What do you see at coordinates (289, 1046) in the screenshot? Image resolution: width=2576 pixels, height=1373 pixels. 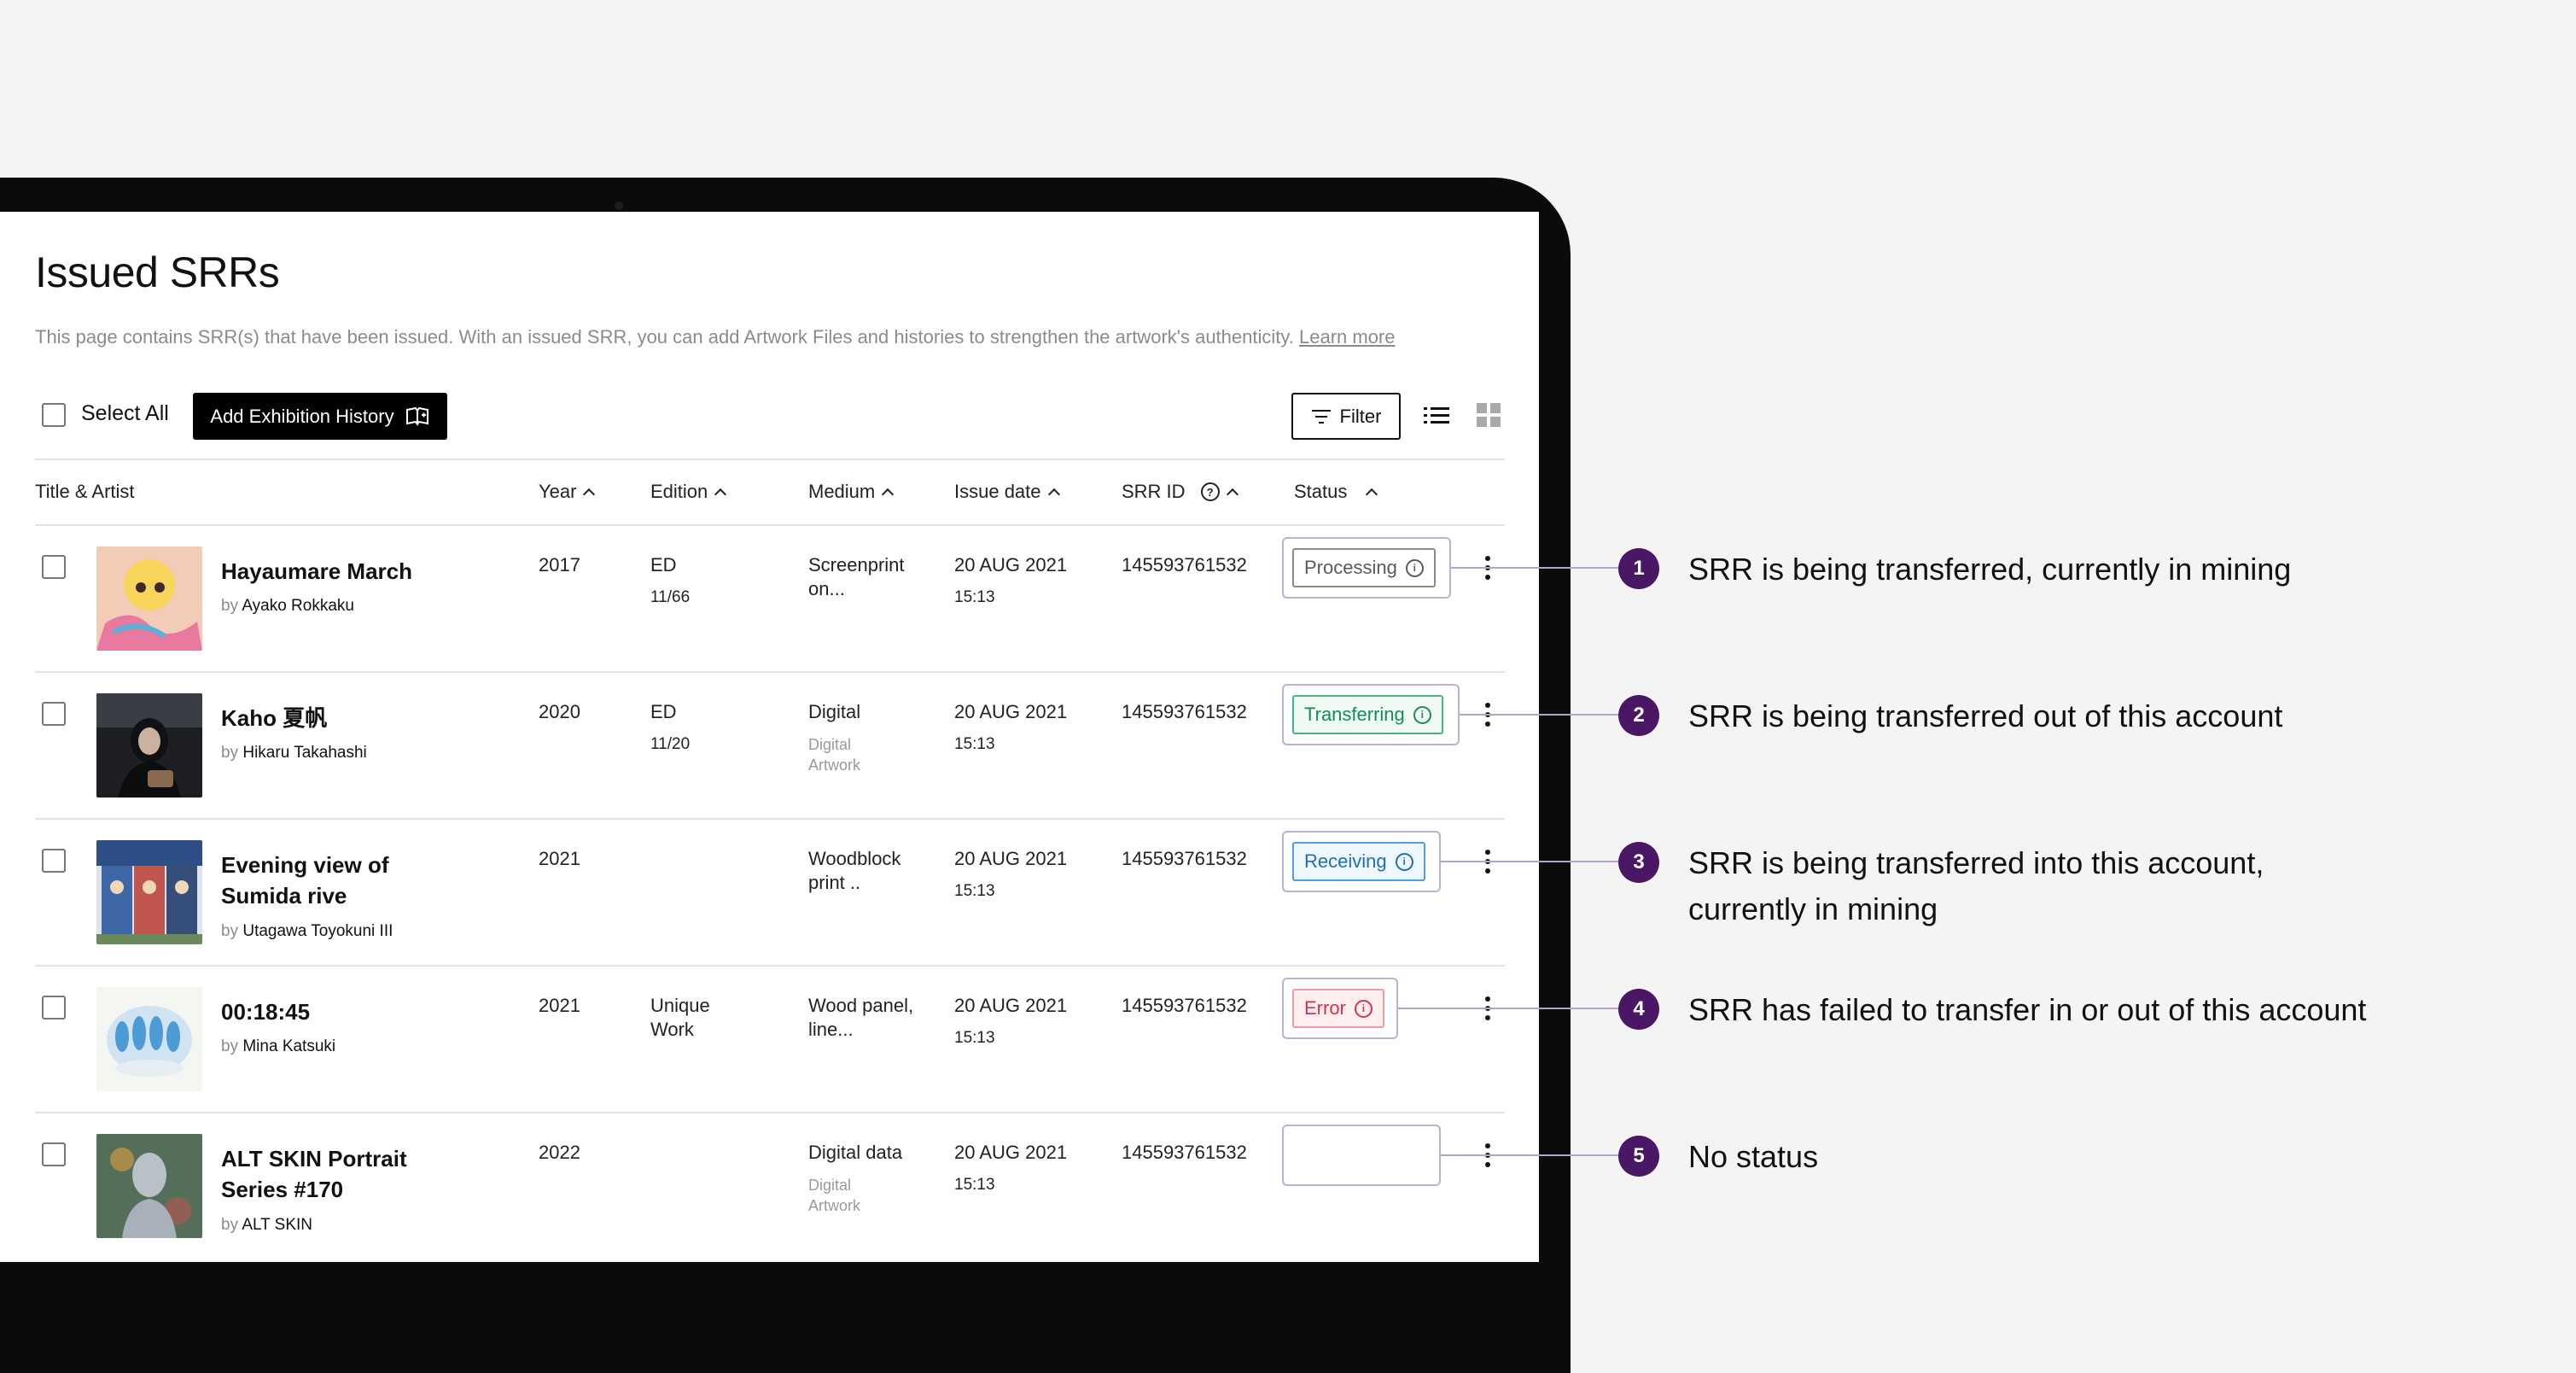 I see `artist-name: Mina Katsuki` at bounding box center [289, 1046].